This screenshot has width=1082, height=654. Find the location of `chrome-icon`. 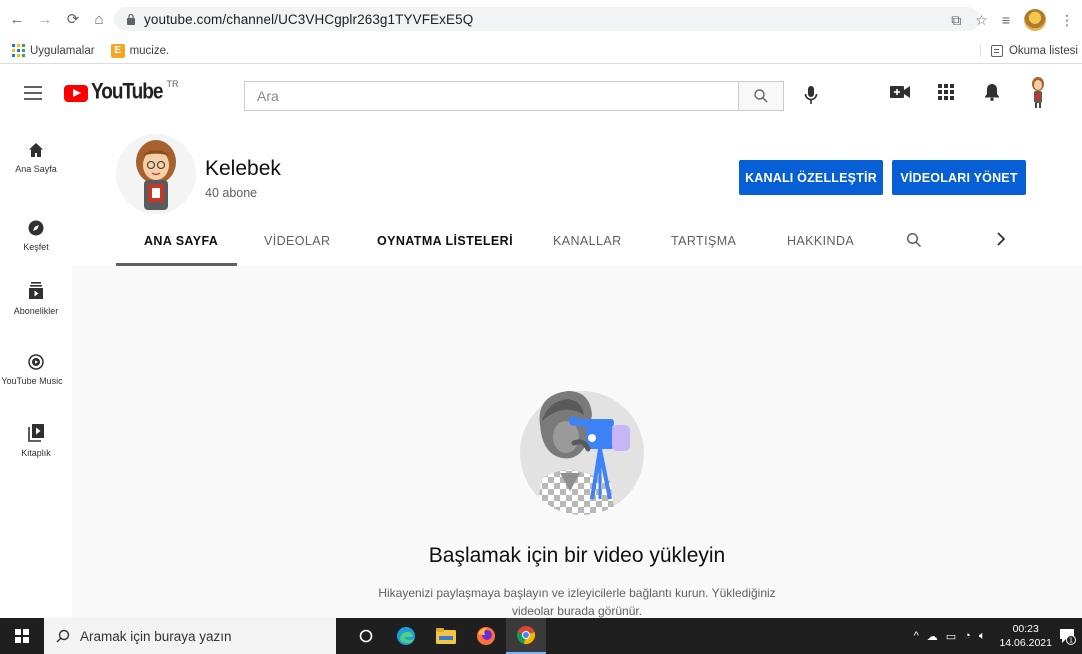

chrome-icon is located at coordinates (526, 635).